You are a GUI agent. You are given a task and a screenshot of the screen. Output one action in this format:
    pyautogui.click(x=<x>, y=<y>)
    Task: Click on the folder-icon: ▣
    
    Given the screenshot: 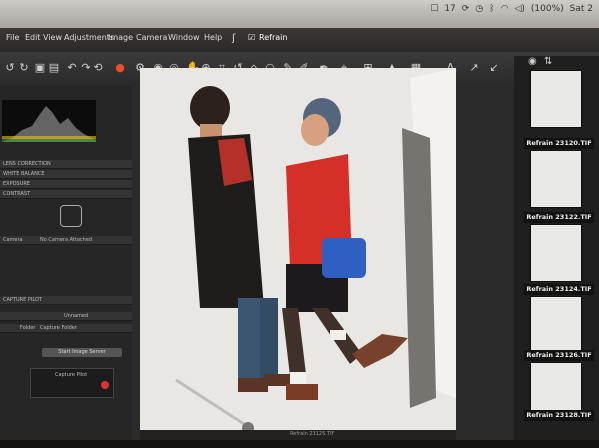 What is the action you would take?
    pyautogui.click(x=40, y=68)
    